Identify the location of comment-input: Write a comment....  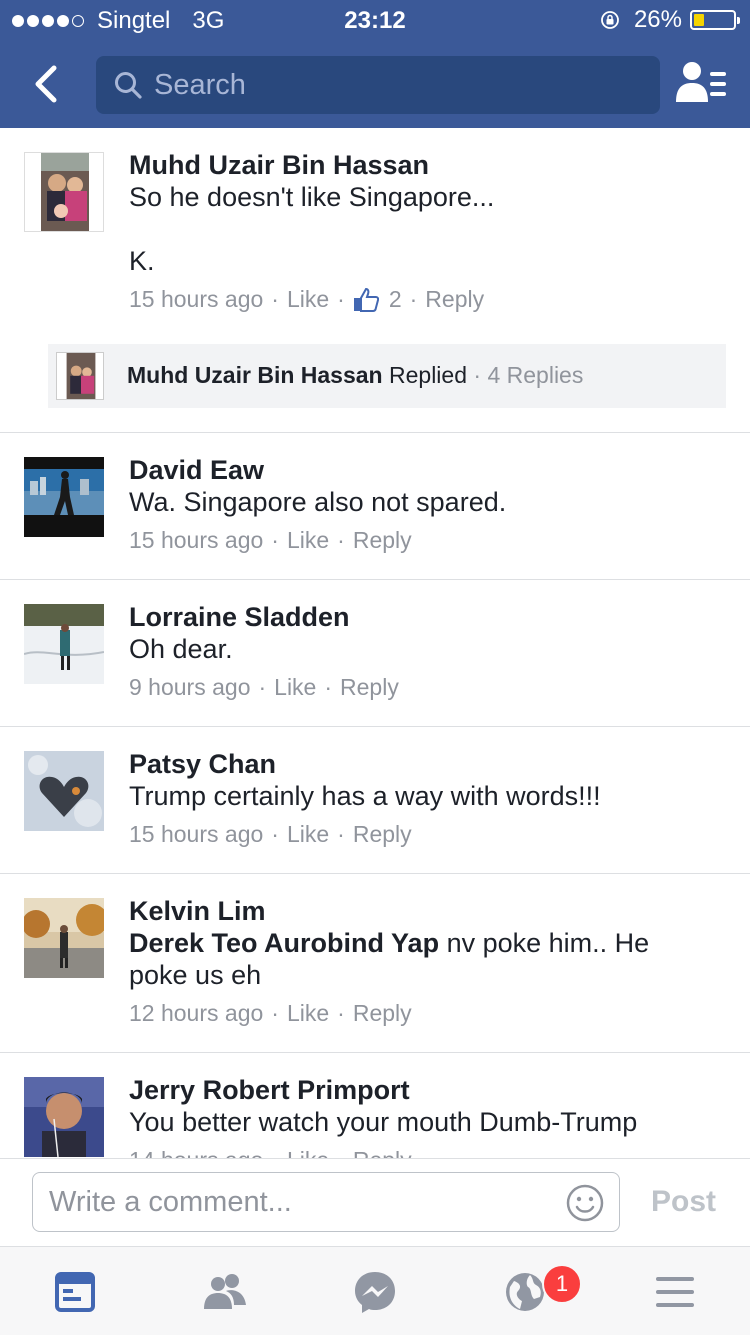
(326, 1202).